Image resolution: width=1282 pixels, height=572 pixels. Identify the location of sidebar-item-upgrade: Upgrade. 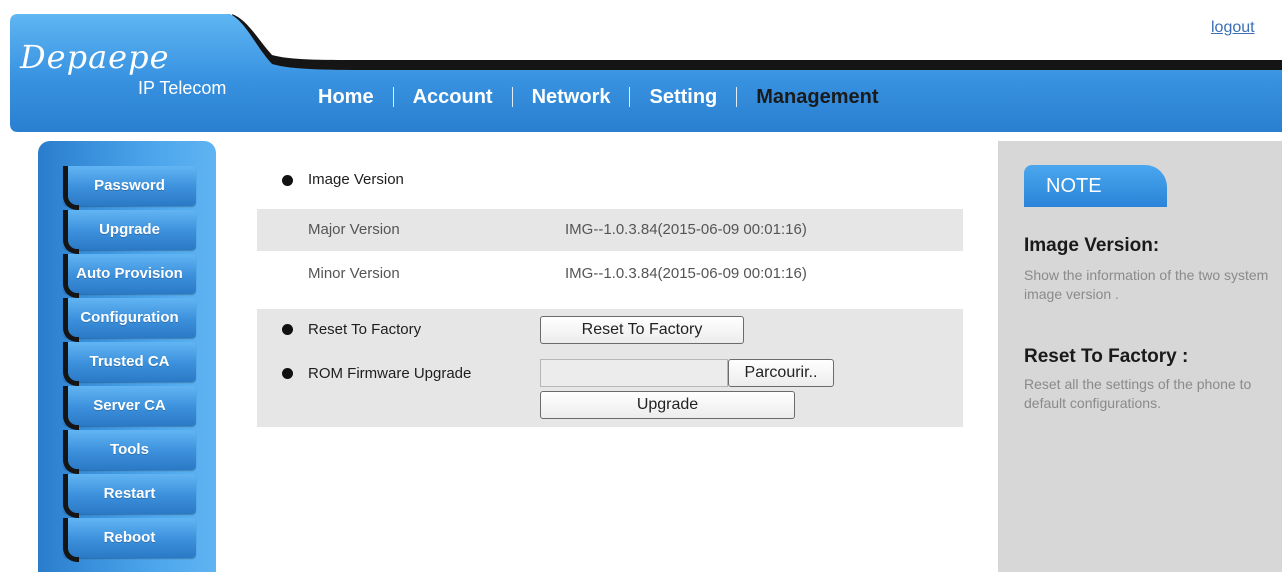
(129, 232).